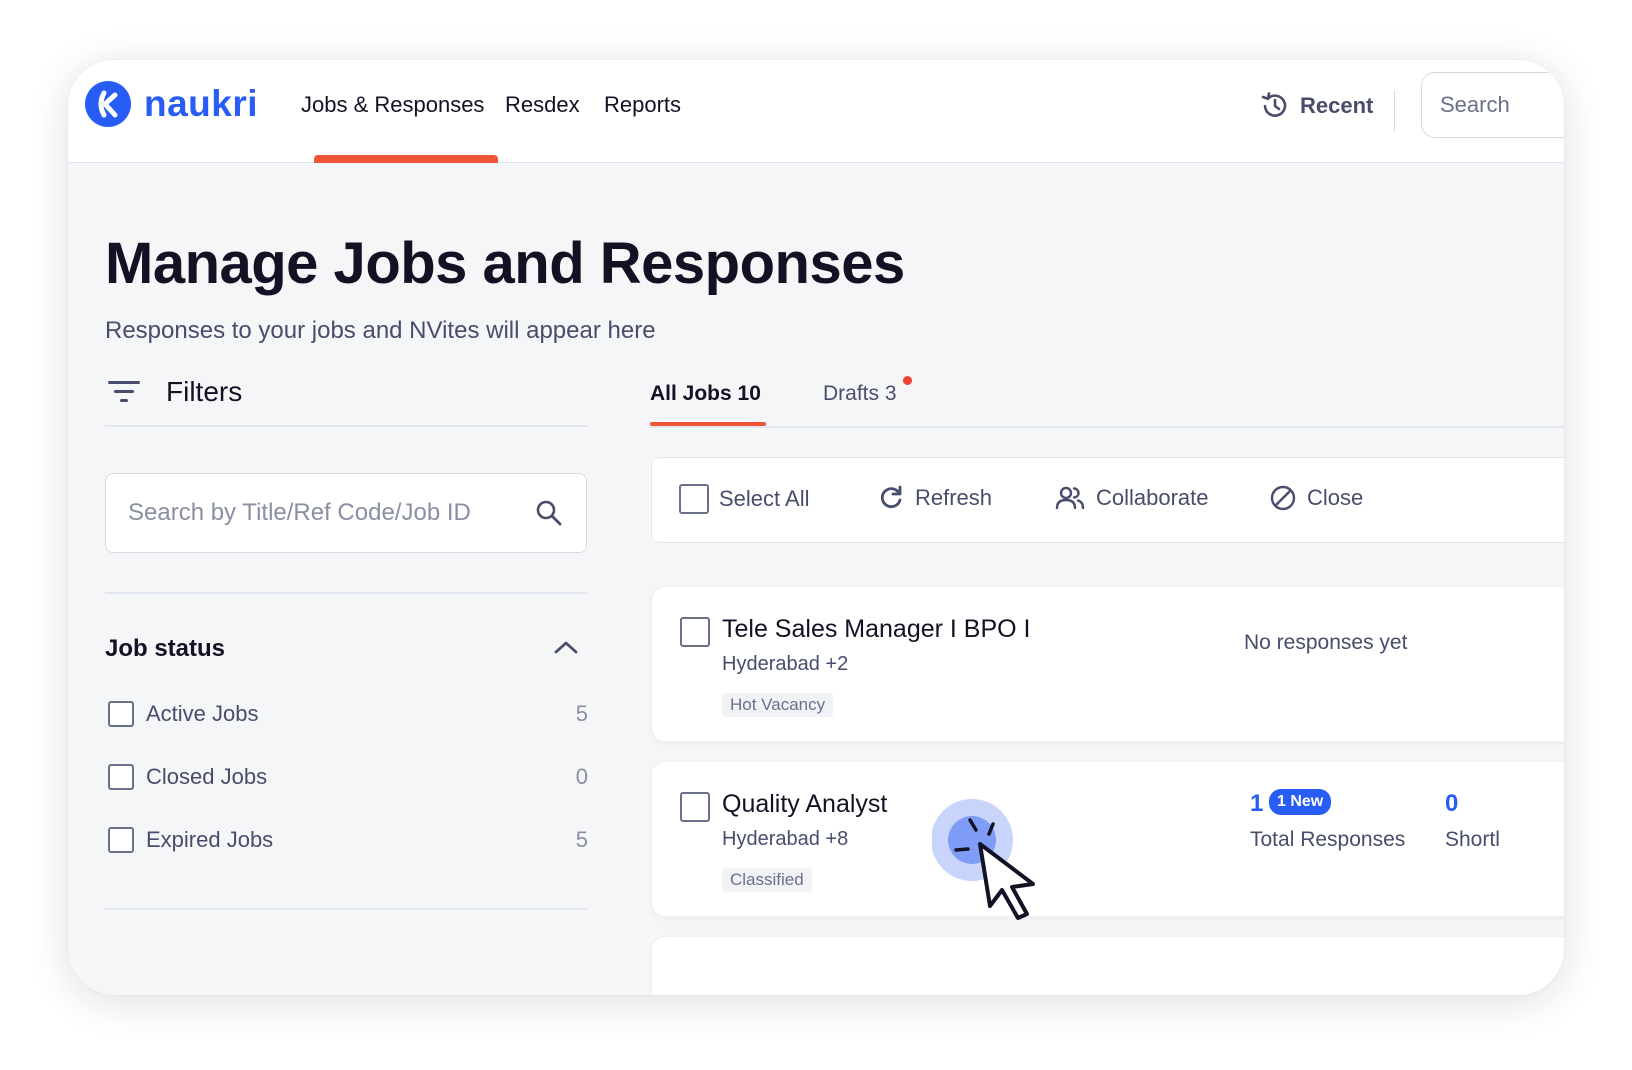 This screenshot has height=1070, width=1632. I want to click on job-search-box, so click(346, 513).